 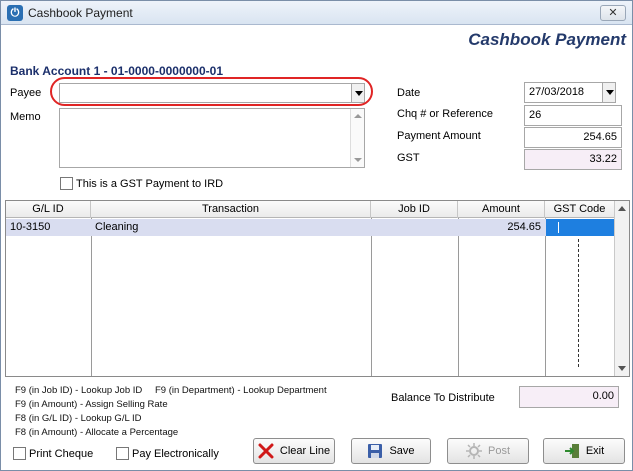 I want to click on gst-payment-label: This is a GST Payment to IRD, so click(x=150, y=184).